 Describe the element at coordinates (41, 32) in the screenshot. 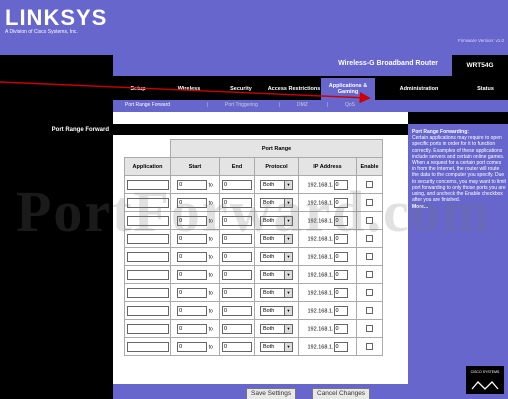

I see `logo-subtitle: A Division of Cisco Systems, Inc.` at that location.